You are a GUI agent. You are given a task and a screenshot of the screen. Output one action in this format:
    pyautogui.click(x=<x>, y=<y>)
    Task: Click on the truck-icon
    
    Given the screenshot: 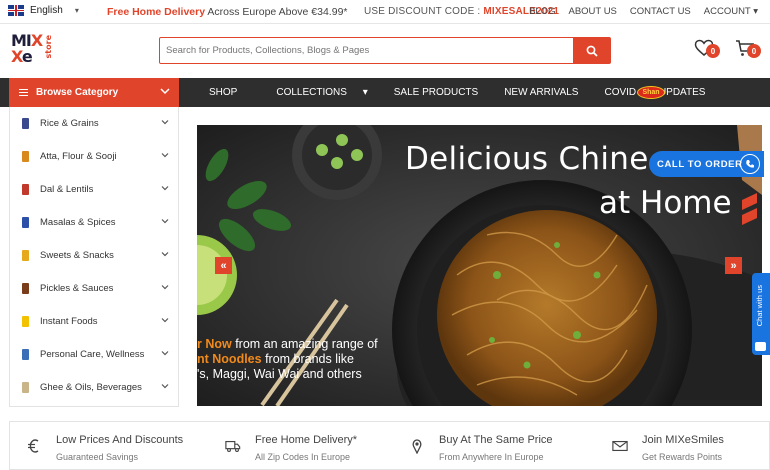 What is the action you would take?
    pyautogui.click(x=233, y=446)
    